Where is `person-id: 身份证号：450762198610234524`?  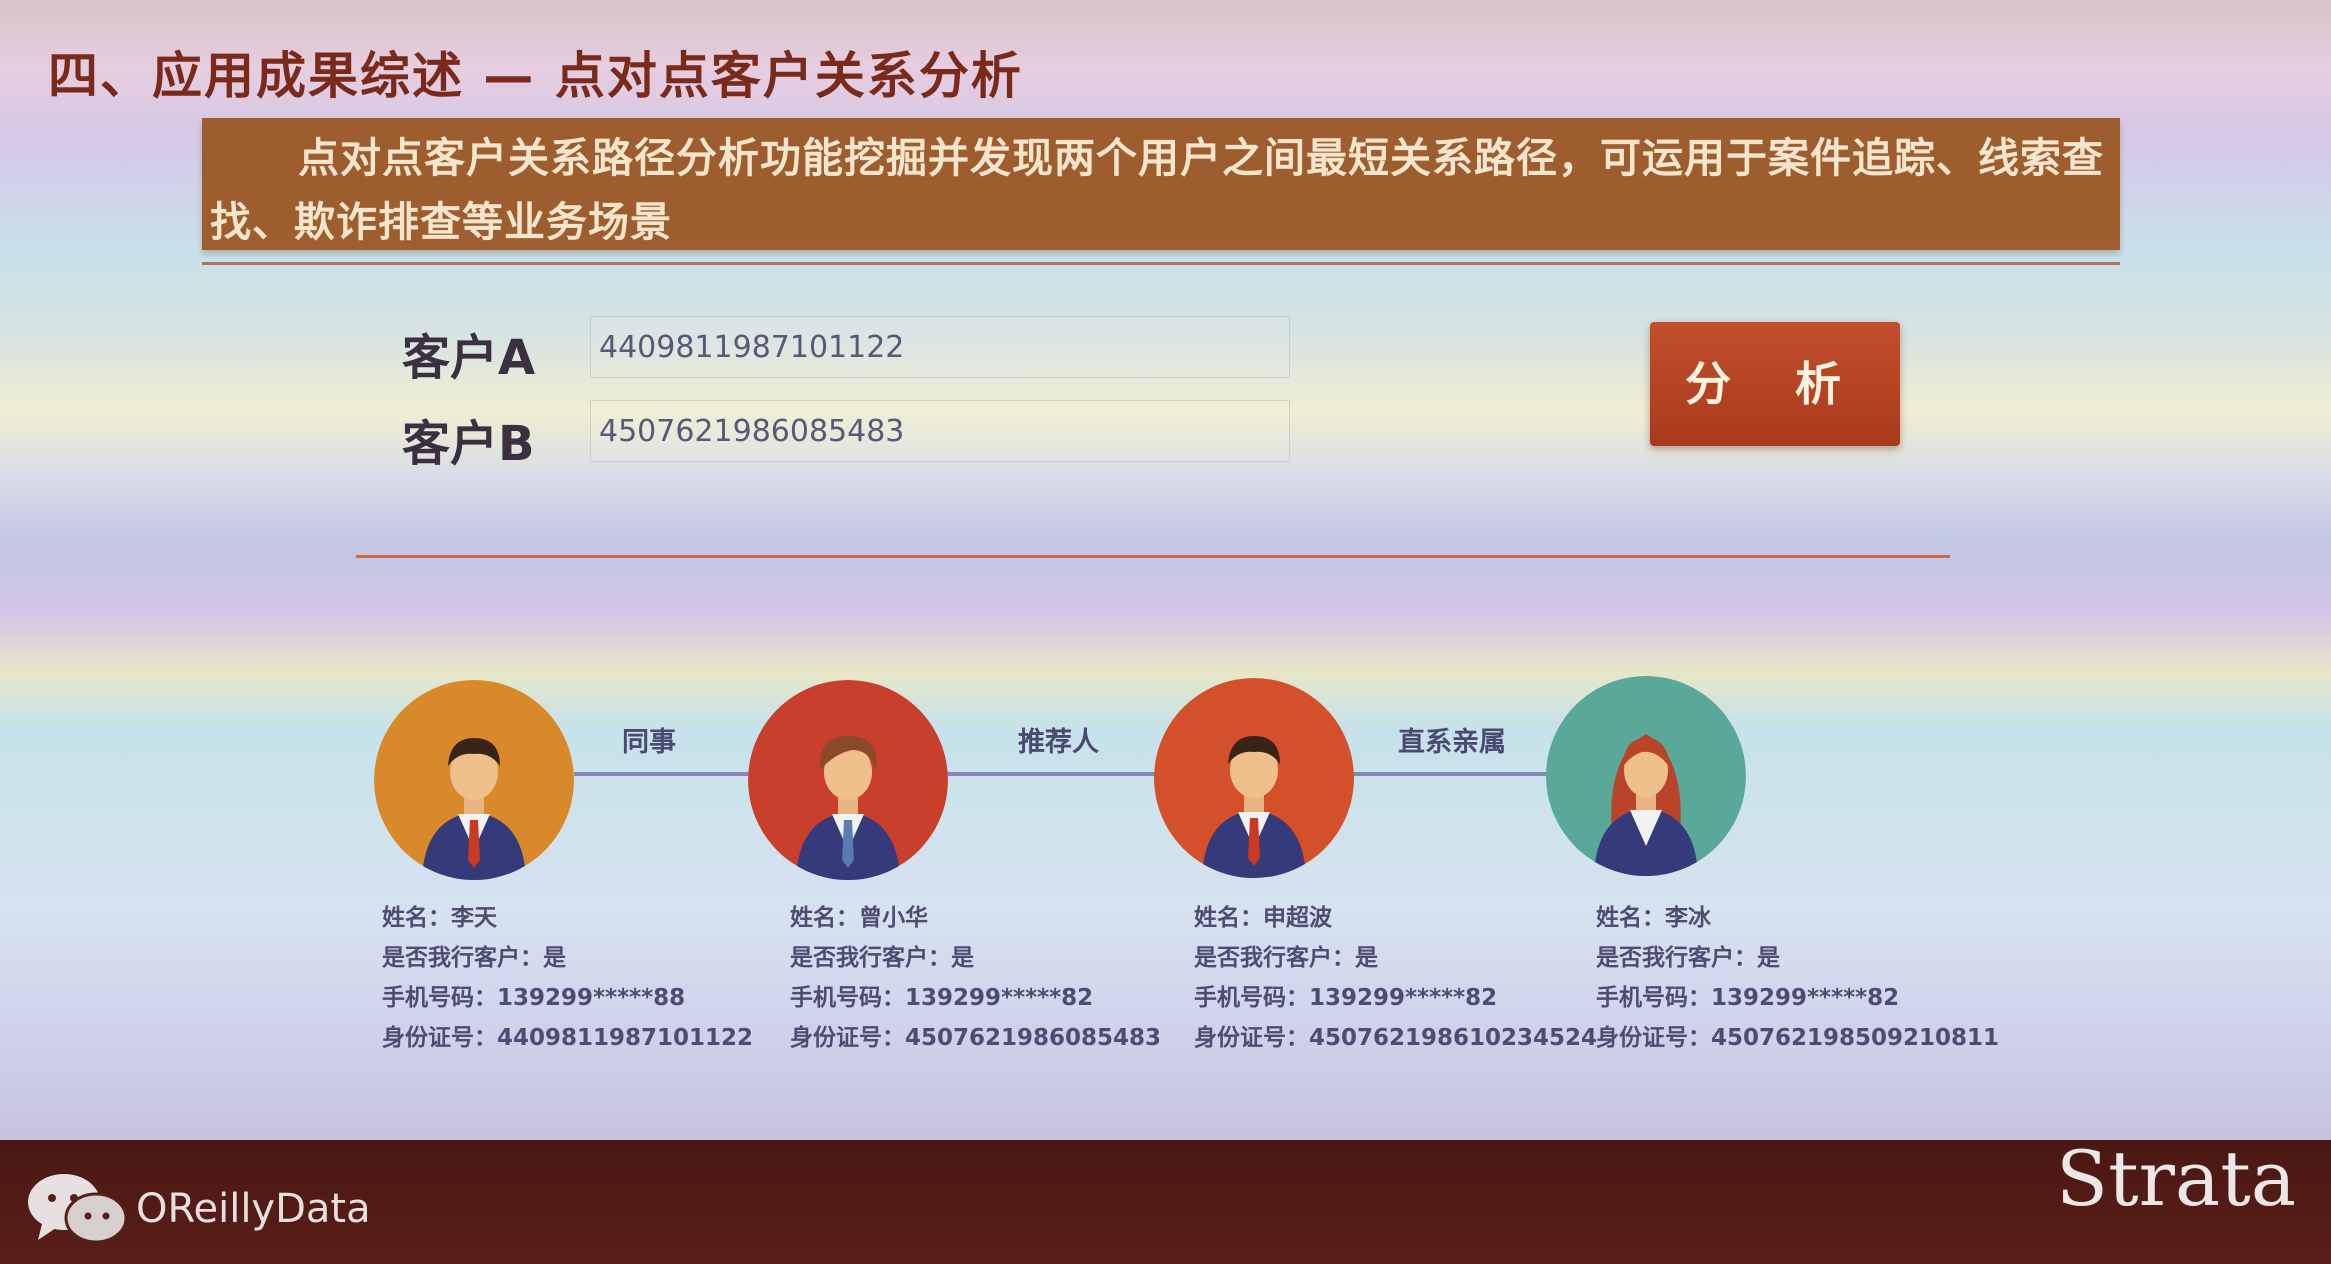
person-id: 身份证号：450762198610234524 is located at coordinates (1396, 1038).